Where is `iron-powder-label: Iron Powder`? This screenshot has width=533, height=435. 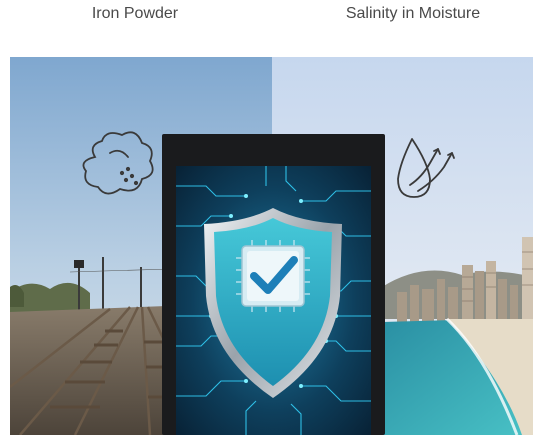
iron-powder-label: Iron Powder is located at coordinates (135, 13).